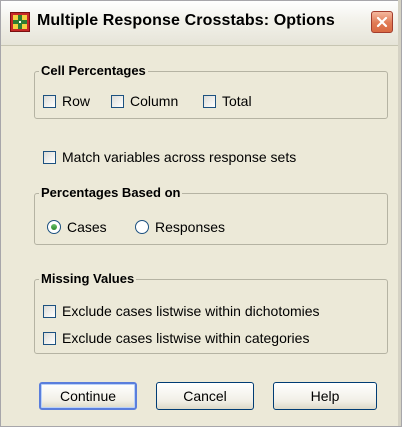 The width and height of the screenshot is (402, 427). I want to click on row-checkbox: Row, so click(66, 101).